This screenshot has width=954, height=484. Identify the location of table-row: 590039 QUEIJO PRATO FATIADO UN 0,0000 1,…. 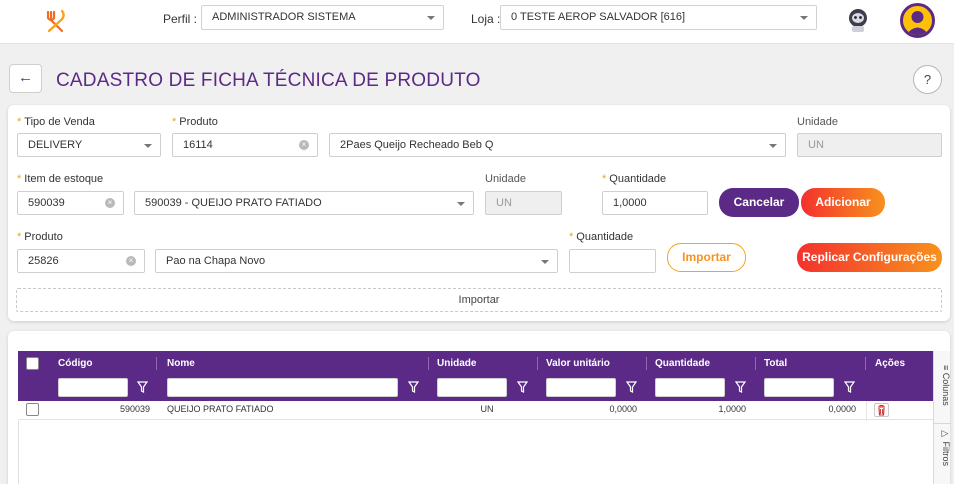
(475, 411).